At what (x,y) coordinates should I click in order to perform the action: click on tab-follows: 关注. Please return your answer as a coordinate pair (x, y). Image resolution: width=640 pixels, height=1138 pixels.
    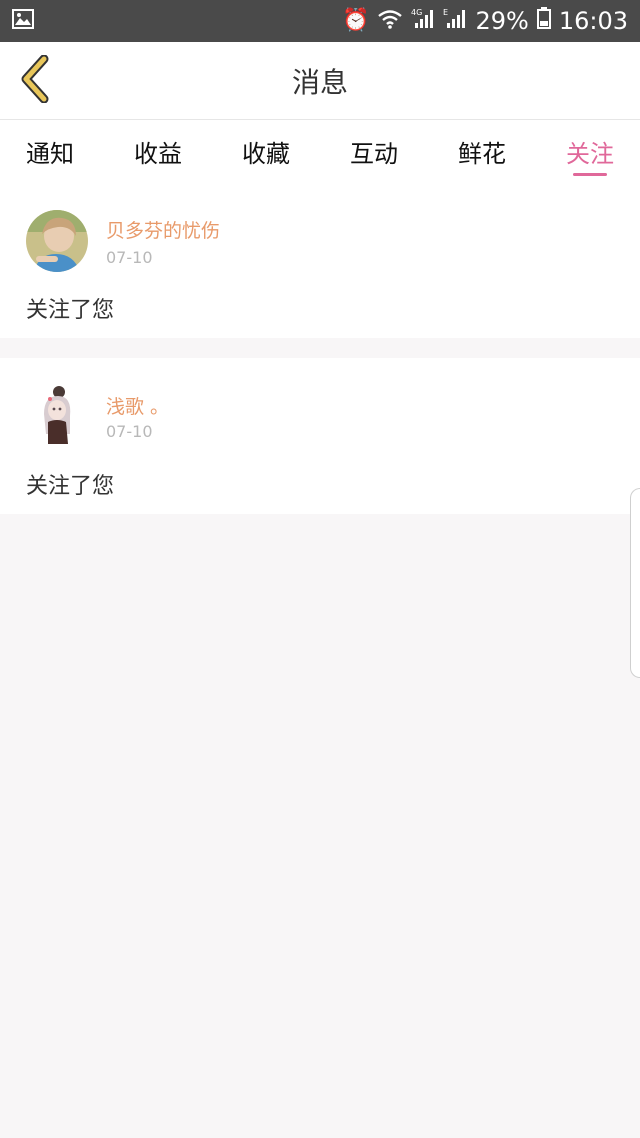
    Looking at the image, I should click on (590, 151).